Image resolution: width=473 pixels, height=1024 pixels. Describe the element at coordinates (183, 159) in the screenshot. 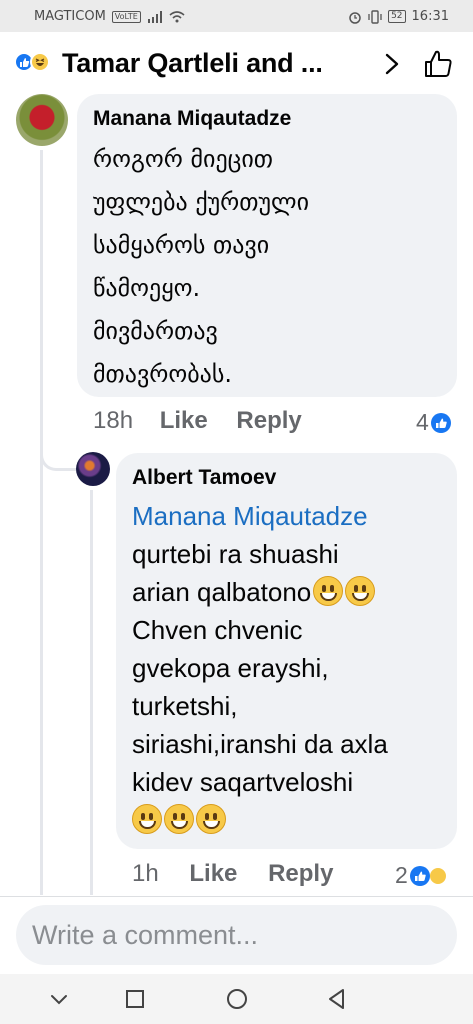

I see `comment-line: როგორ მიეცით` at that location.